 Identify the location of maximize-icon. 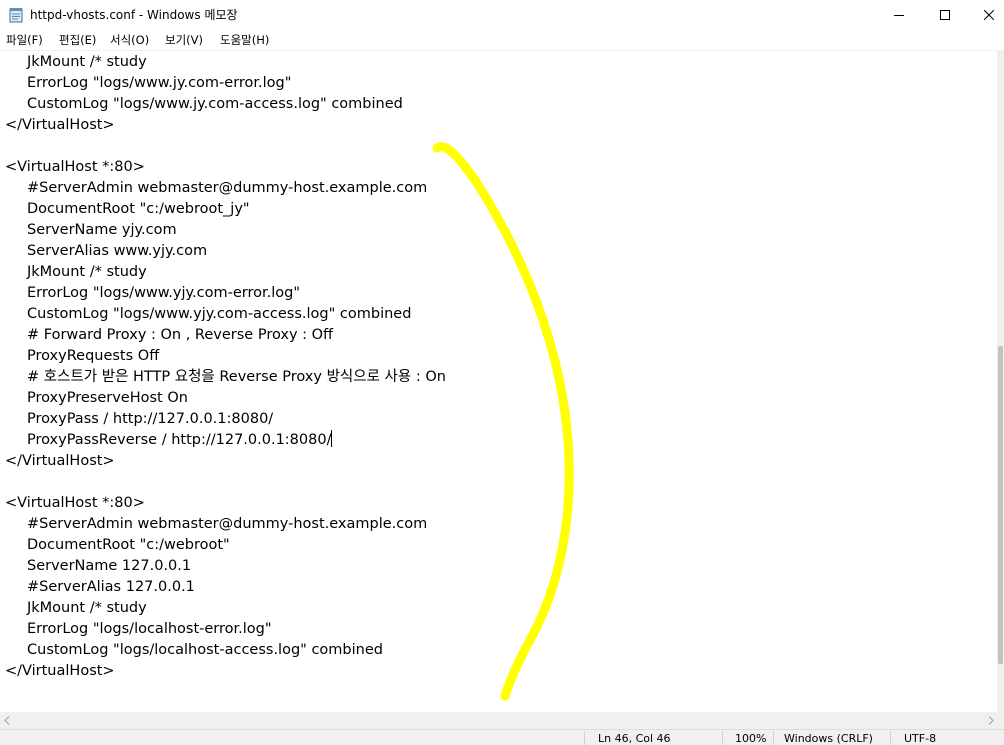
(945, 15).